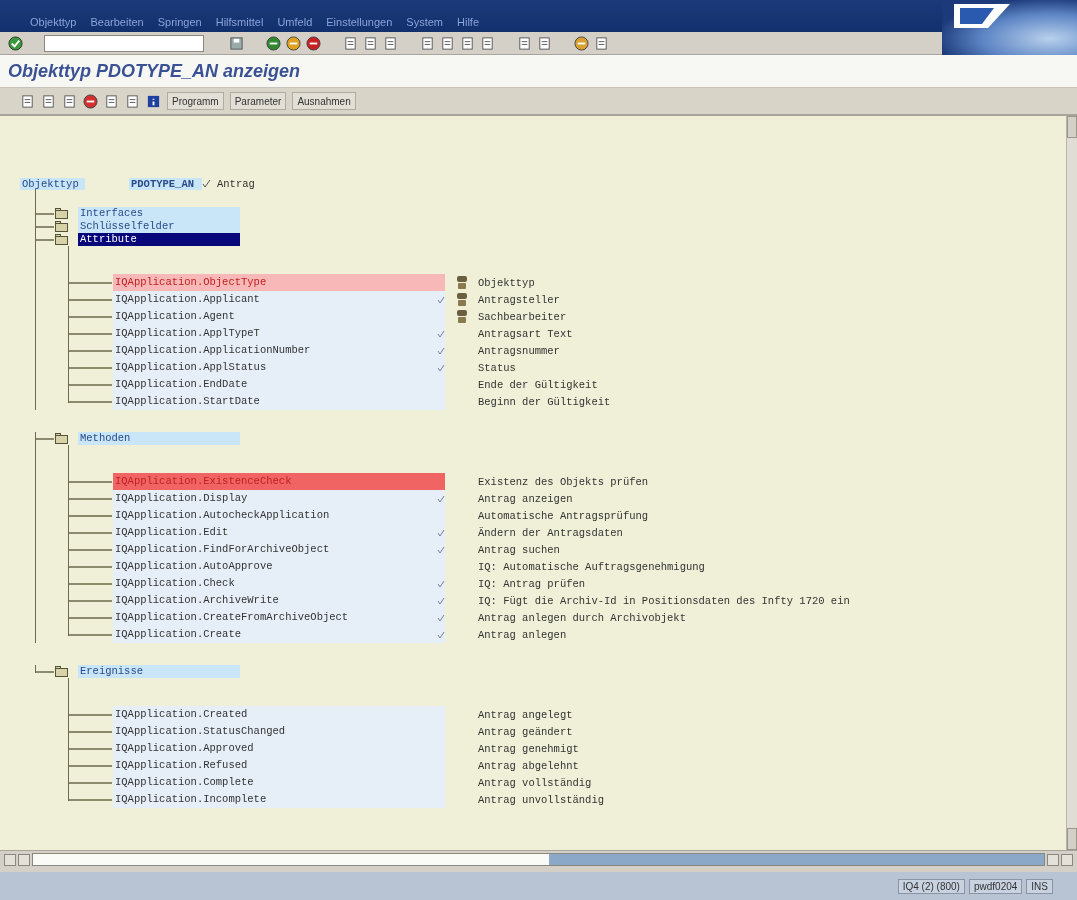 The width and height of the screenshot is (1077, 900). Describe the element at coordinates (279, 384) in the screenshot. I see `tree-item: IQApplication.EndDate` at that location.